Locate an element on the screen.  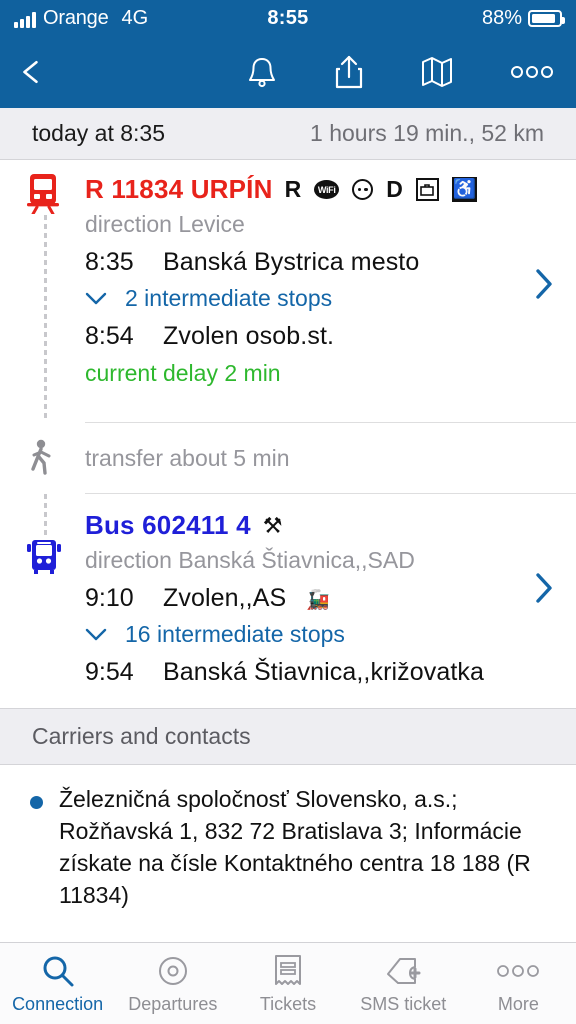
train-departure-row: 8:35 Banská Bystrica mesto is located at coordinates (322, 257).